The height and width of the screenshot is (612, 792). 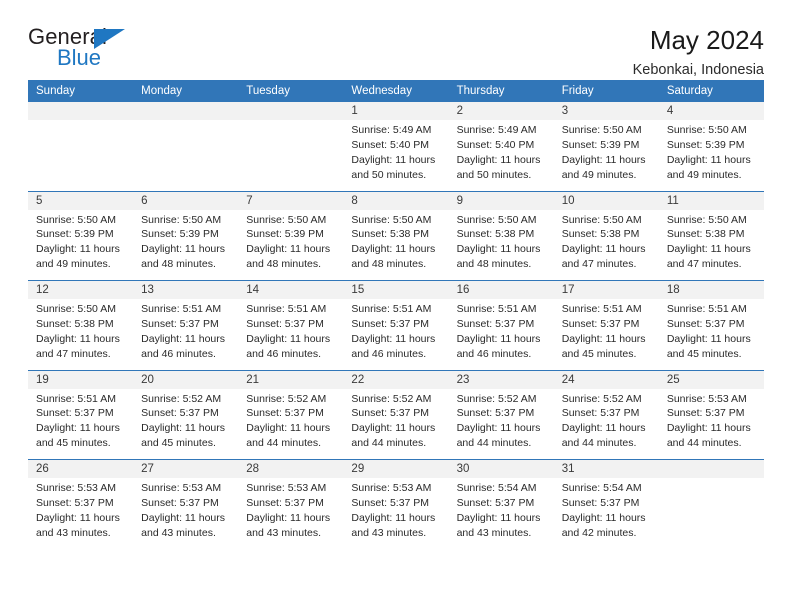 What do you see at coordinates (291, 200) in the screenshot?
I see `daynum-cell: 7` at bounding box center [291, 200].